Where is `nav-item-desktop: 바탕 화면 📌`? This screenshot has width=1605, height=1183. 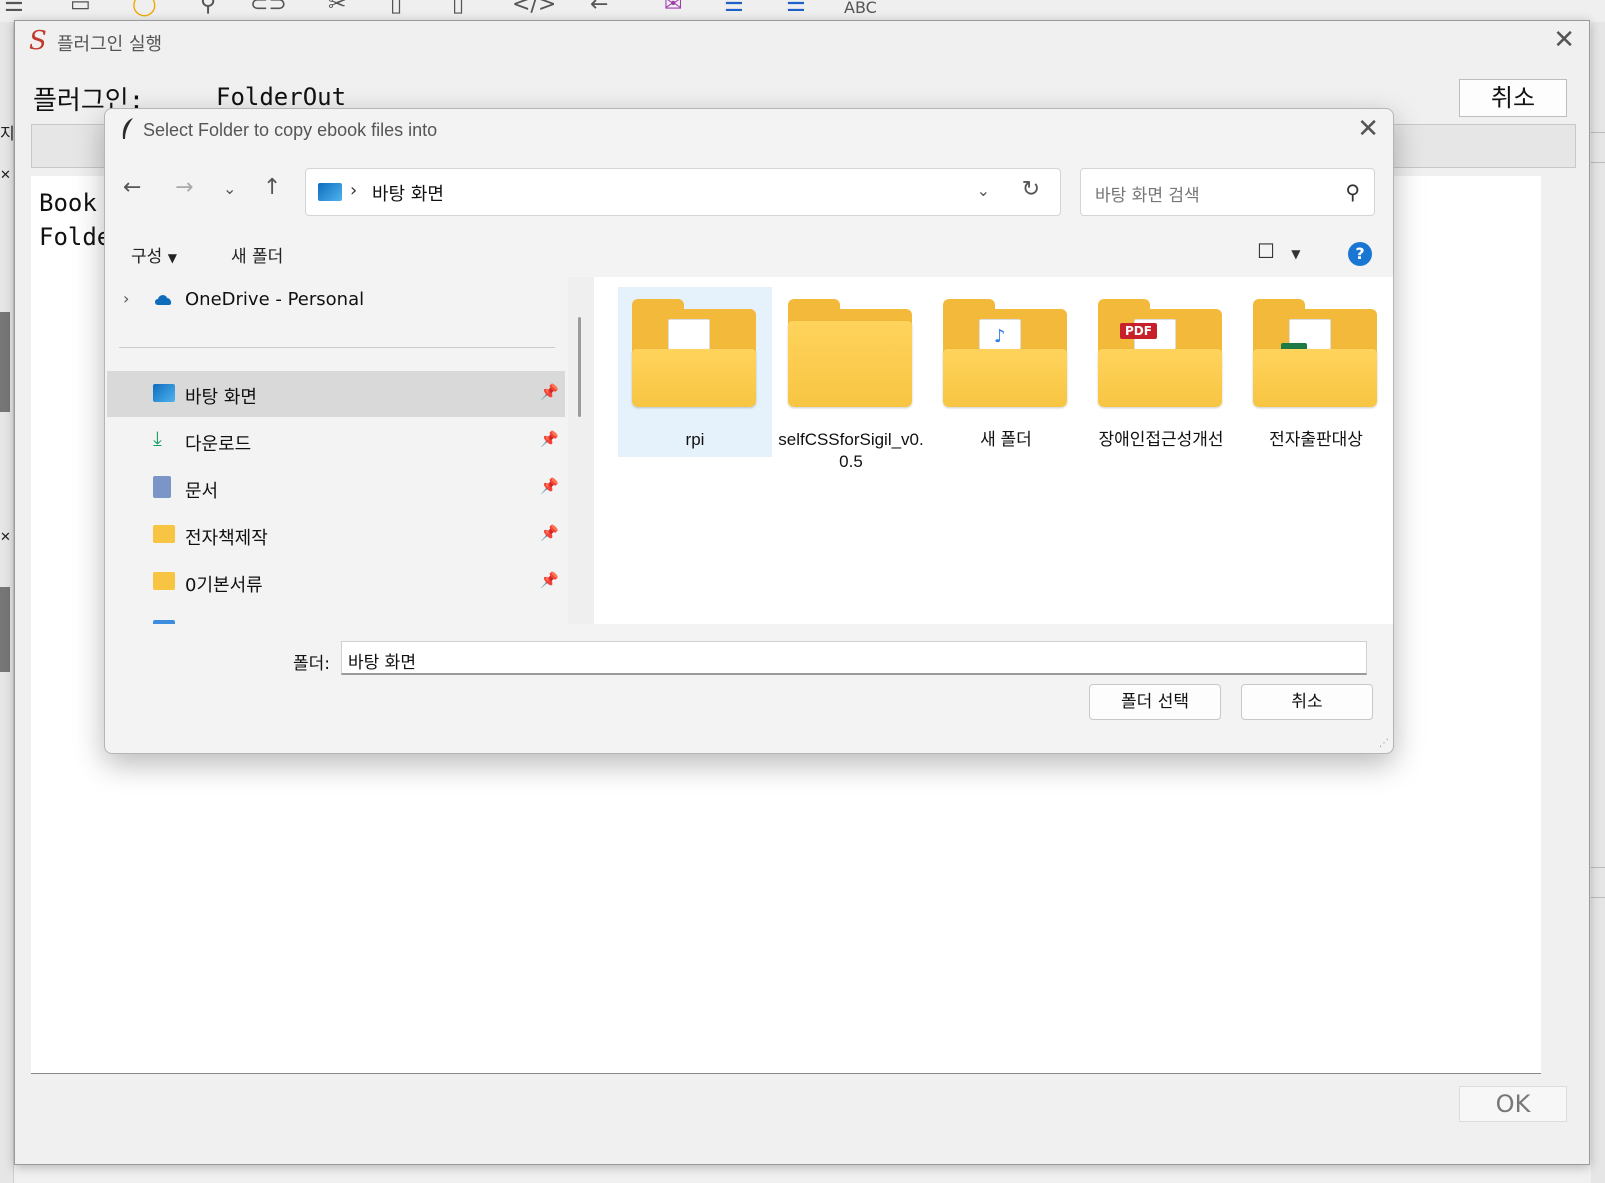 nav-item-desktop: 바탕 화면 📌 is located at coordinates (336, 394).